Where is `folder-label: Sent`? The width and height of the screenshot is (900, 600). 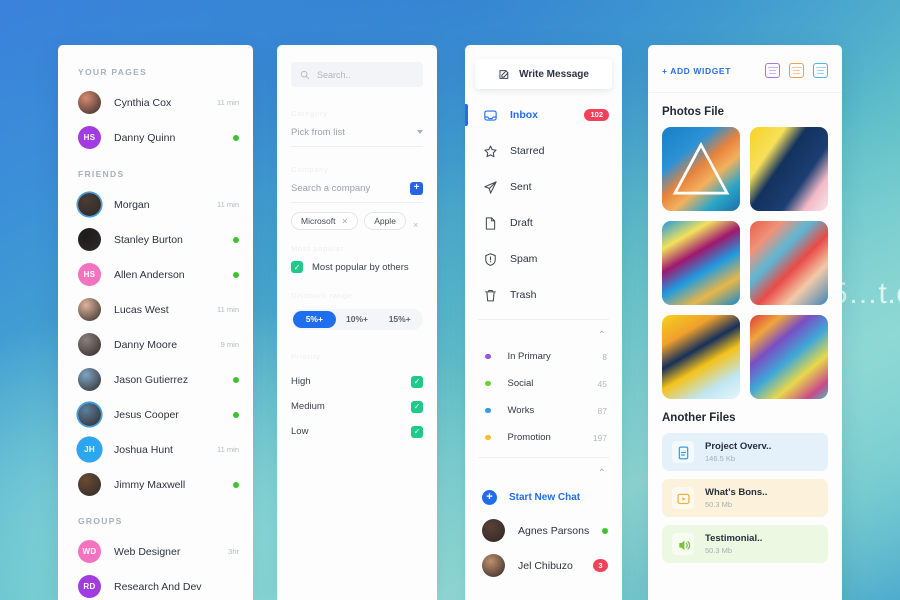
folder-label: Sent is located at coordinates (521, 187).